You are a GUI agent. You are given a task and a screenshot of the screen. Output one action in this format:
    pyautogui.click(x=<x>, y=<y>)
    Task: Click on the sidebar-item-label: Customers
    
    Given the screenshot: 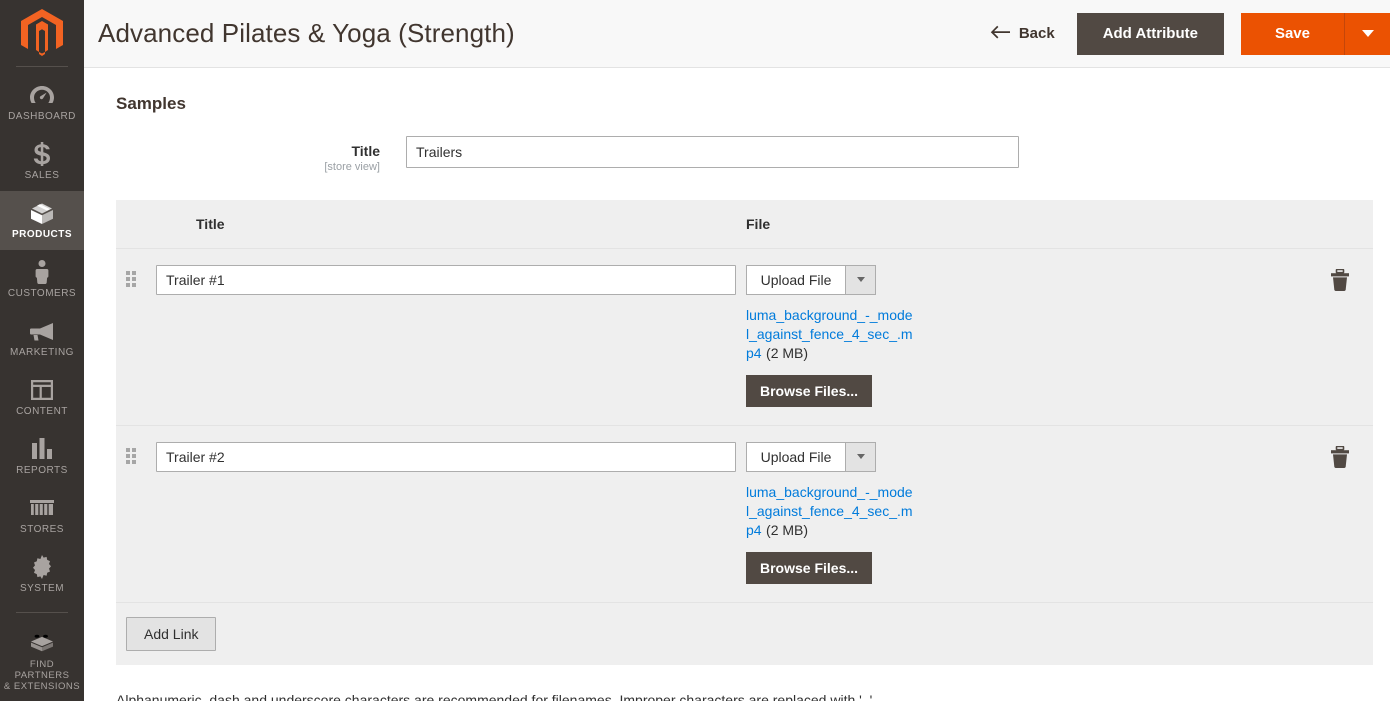 What is the action you would take?
    pyautogui.click(x=42, y=294)
    